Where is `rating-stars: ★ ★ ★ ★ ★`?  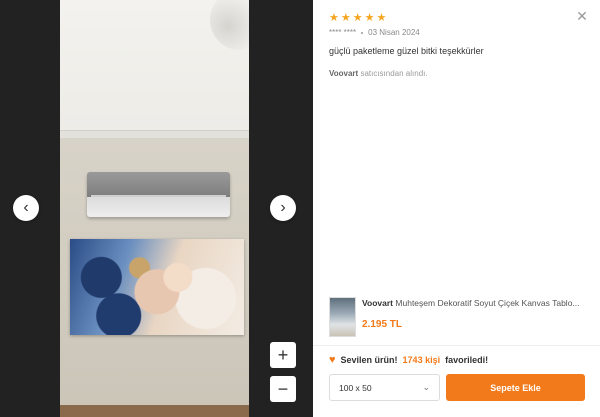
rating-stars: ★ ★ ★ ★ ★ is located at coordinates (357, 18).